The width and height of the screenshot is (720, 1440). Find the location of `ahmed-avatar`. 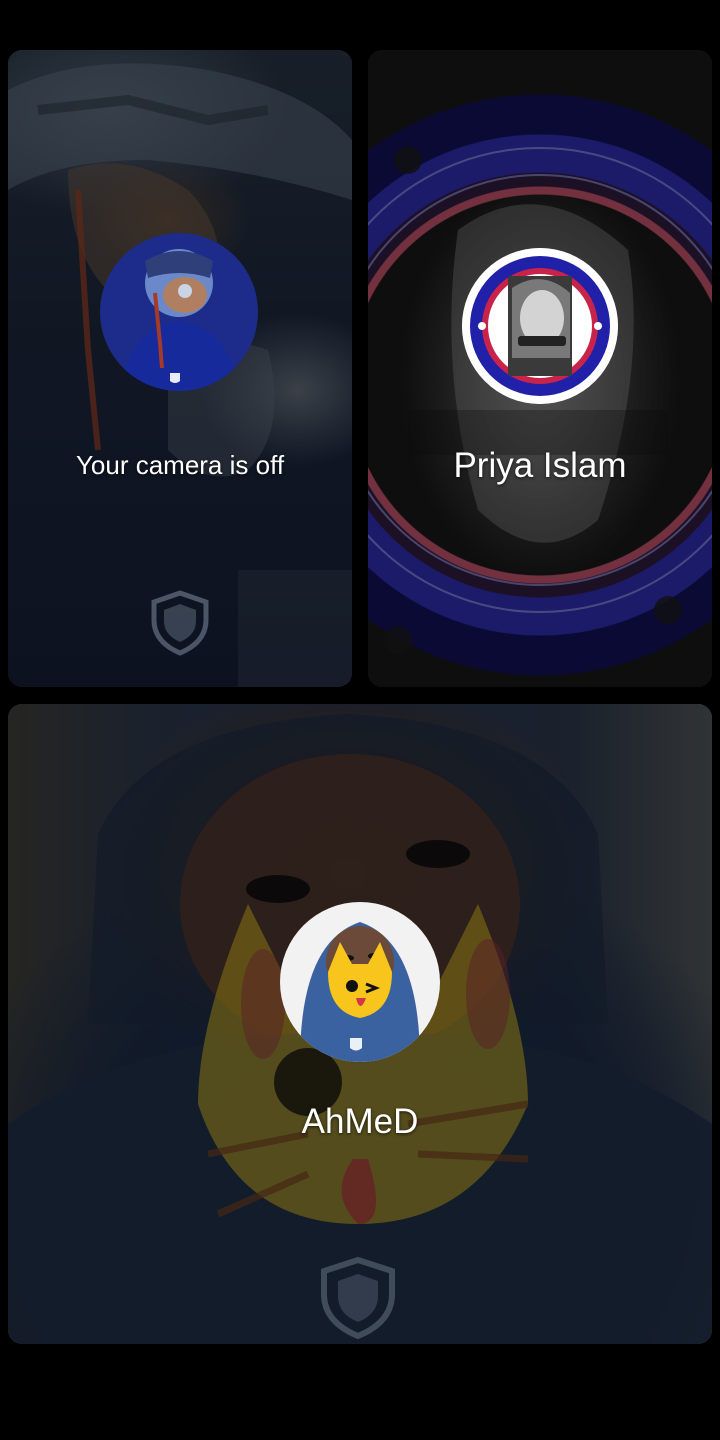

ahmed-avatar is located at coordinates (360, 982).